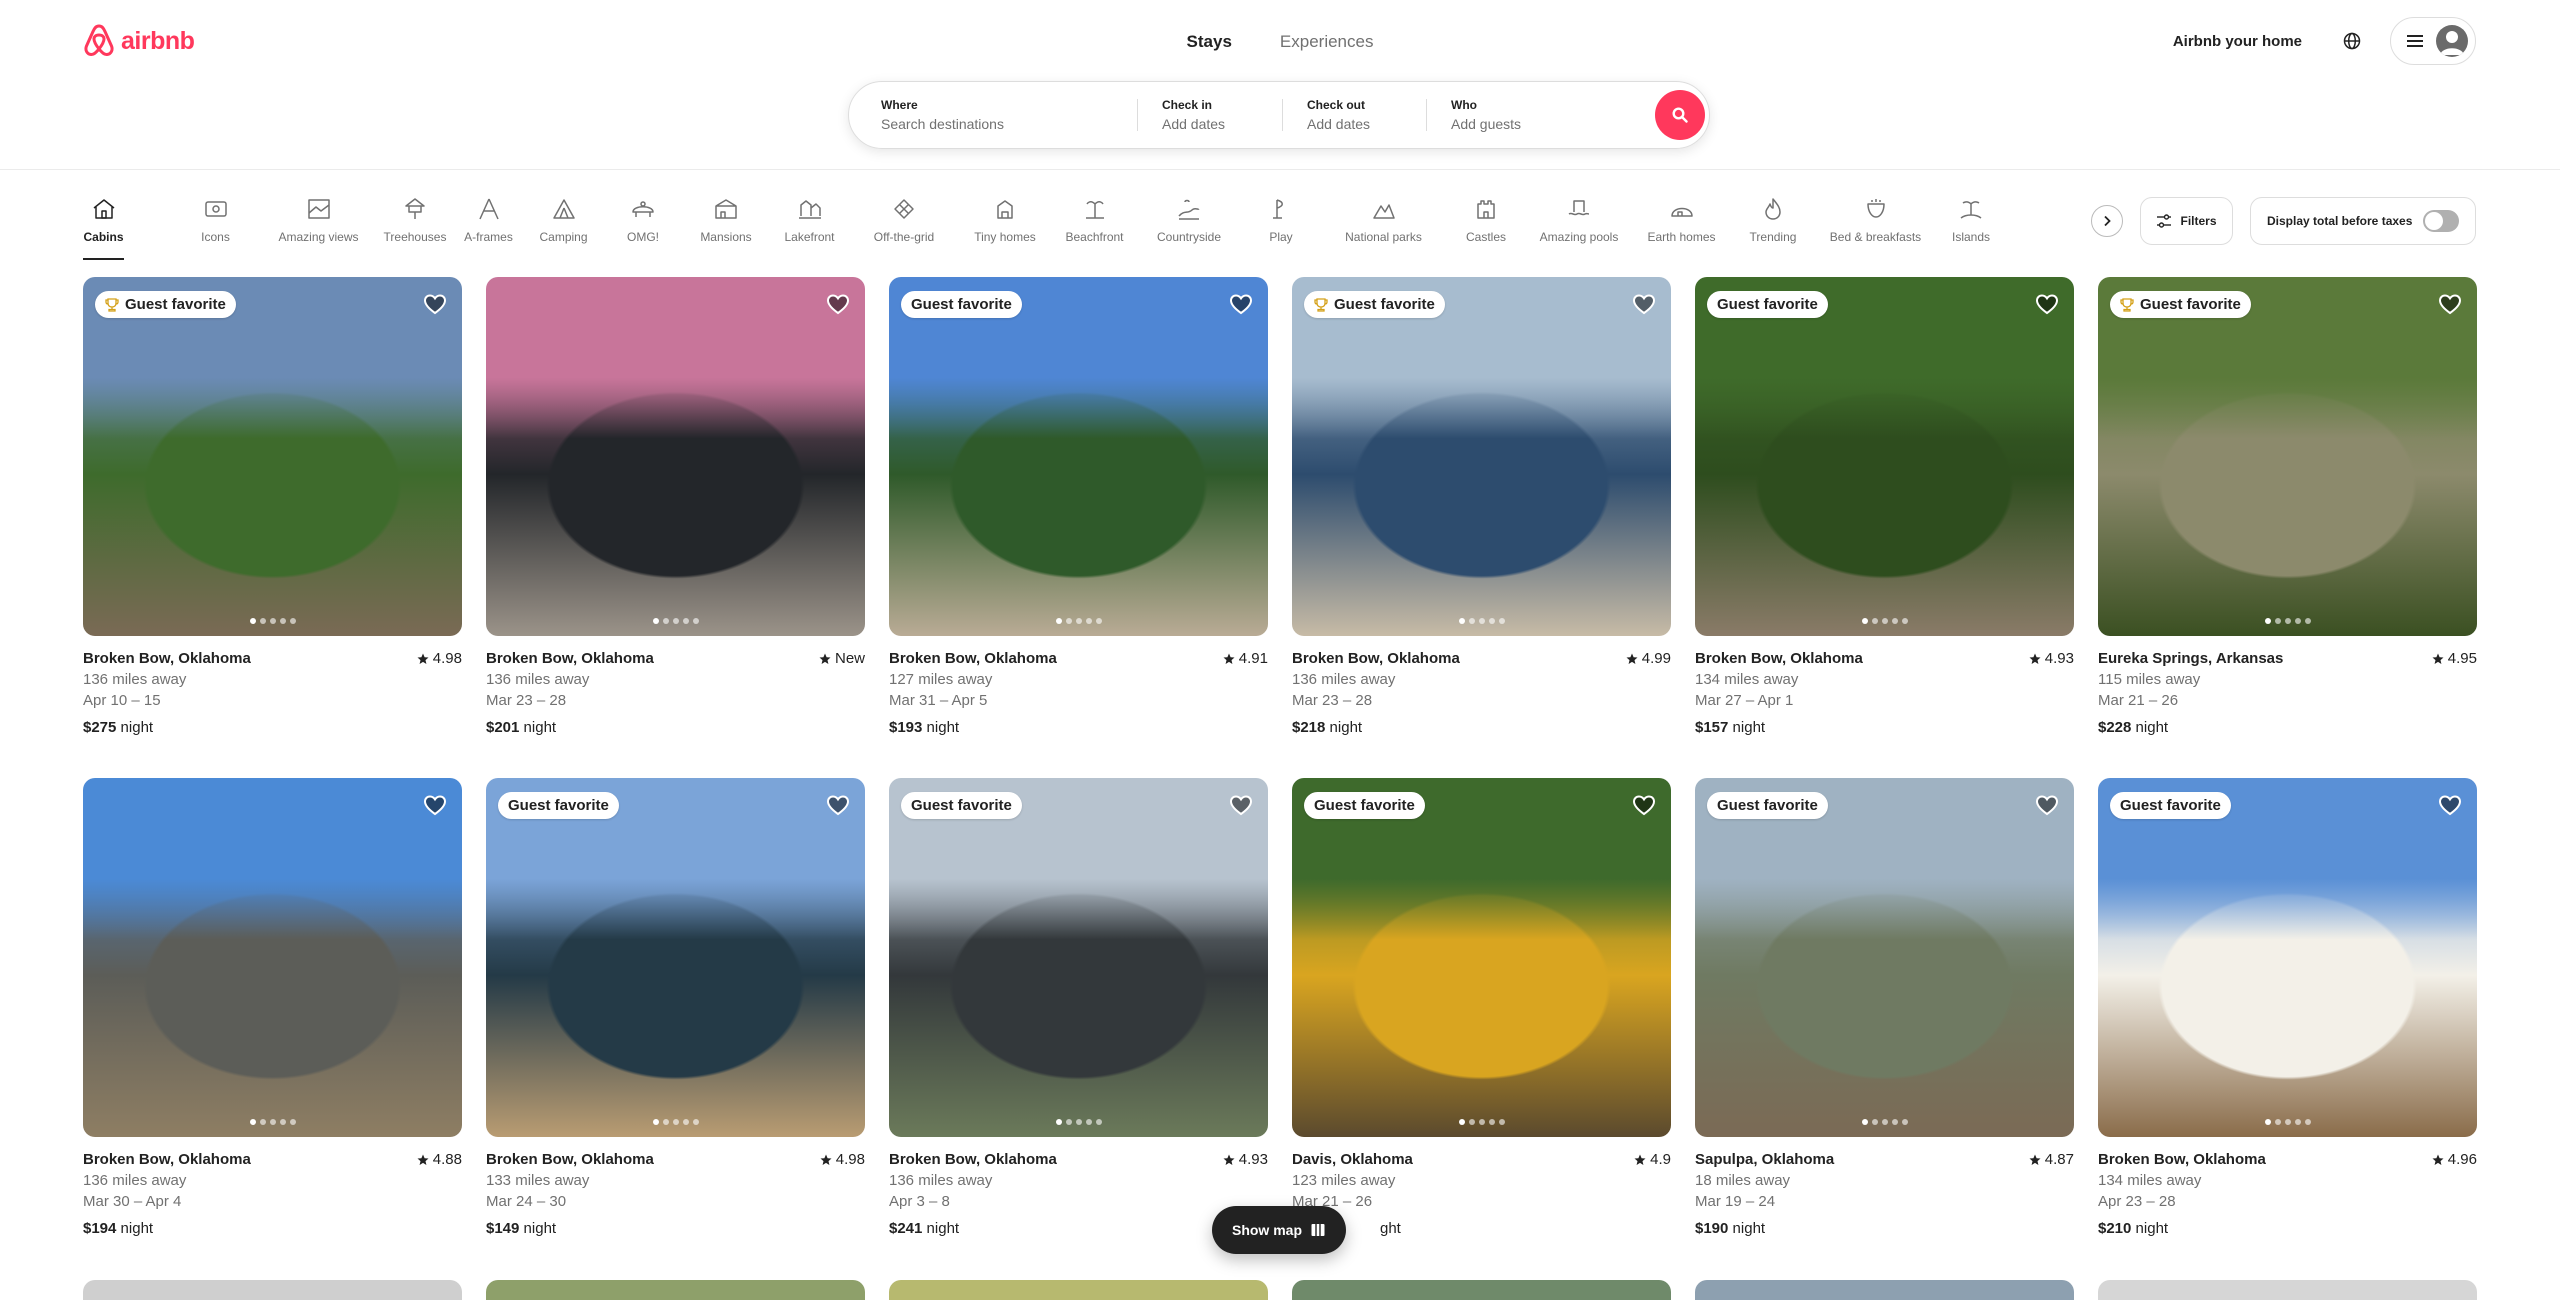 The height and width of the screenshot is (1300, 2560). What do you see at coordinates (2433, 41) in the screenshot?
I see `profile-menu-button` at bounding box center [2433, 41].